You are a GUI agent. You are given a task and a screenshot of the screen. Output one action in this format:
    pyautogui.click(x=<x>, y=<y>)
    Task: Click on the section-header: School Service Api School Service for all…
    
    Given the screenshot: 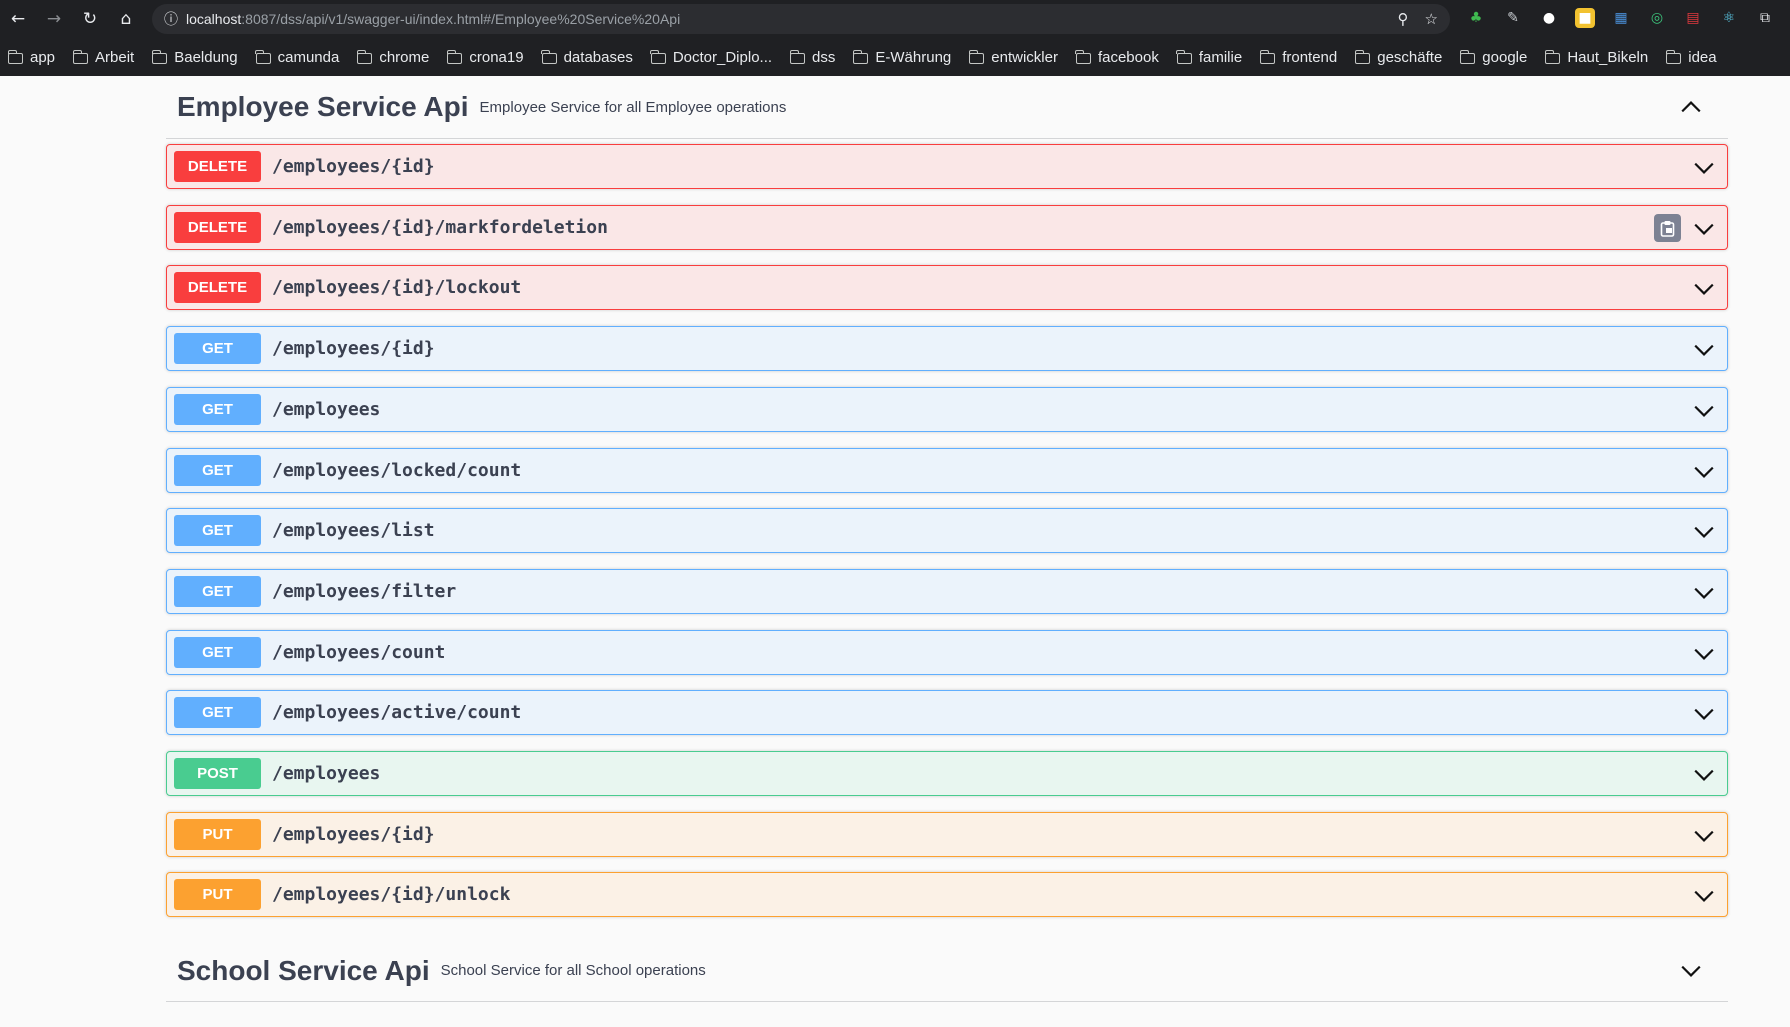 What is the action you would take?
    pyautogui.click(x=947, y=971)
    